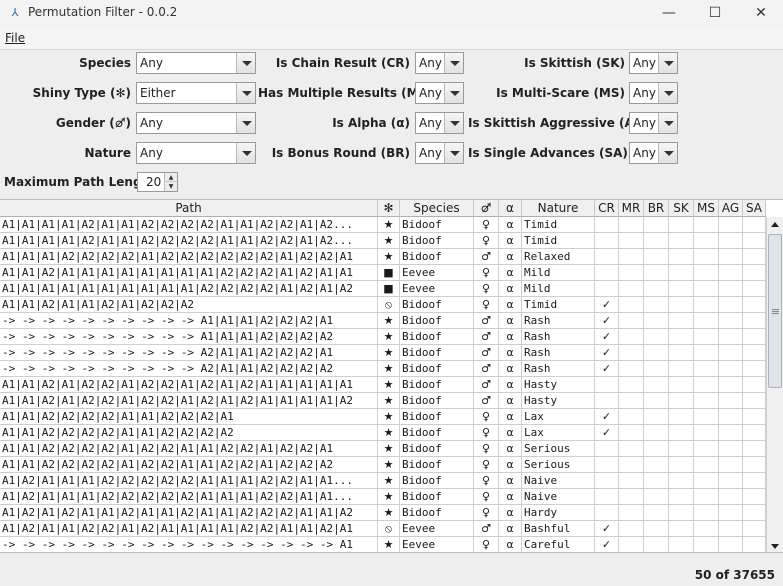 The width and height of the screenshot is (783, 586). Describe the element at coordinates (731, 208) in the screenshot. I see `header-col-ag: AG` at that location.